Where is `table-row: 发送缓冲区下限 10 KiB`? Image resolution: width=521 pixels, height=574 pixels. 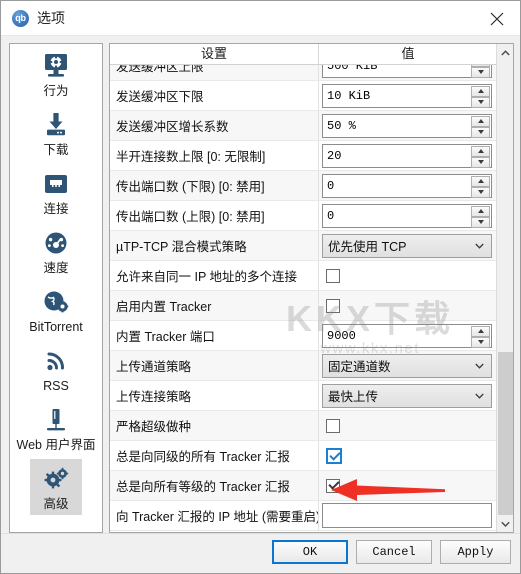
table-row: 发送缓冲区下限 10 KiB is located at coordinates (303, 96).